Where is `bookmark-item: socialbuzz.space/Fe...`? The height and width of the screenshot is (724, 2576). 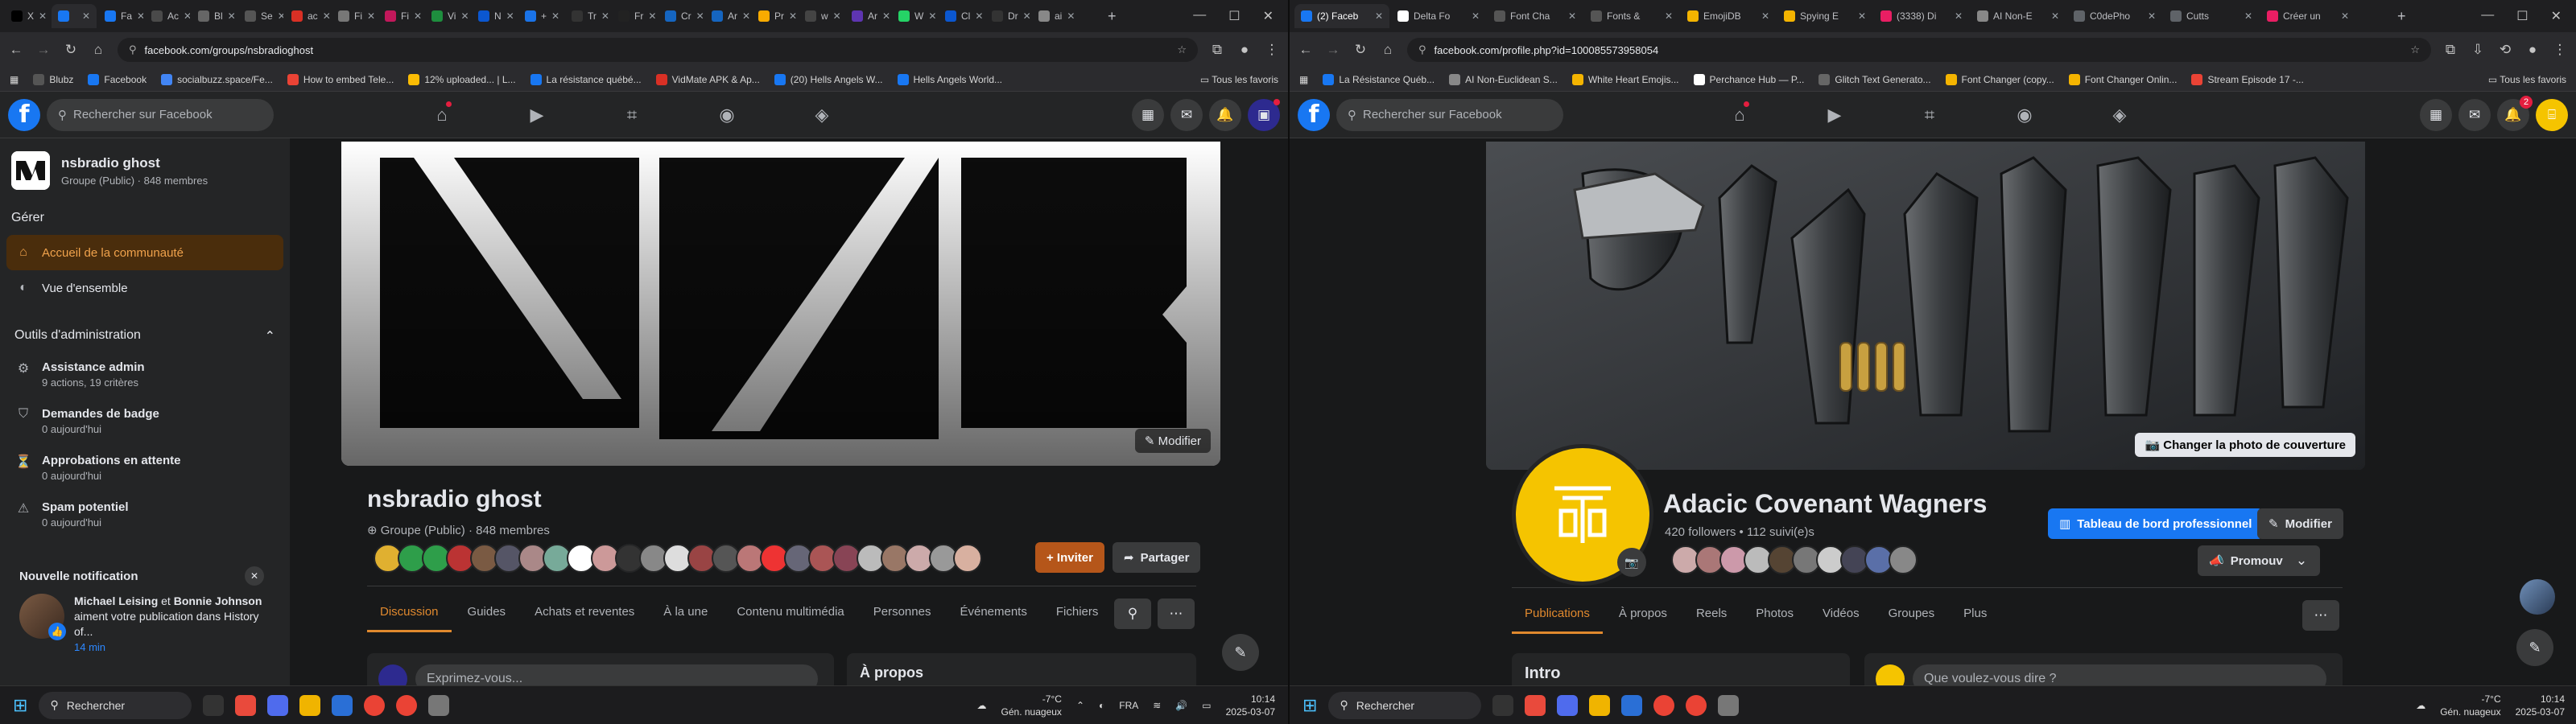 bookmark-item: socialbuzz.space/Fe... is located at coordinates (217, 79).